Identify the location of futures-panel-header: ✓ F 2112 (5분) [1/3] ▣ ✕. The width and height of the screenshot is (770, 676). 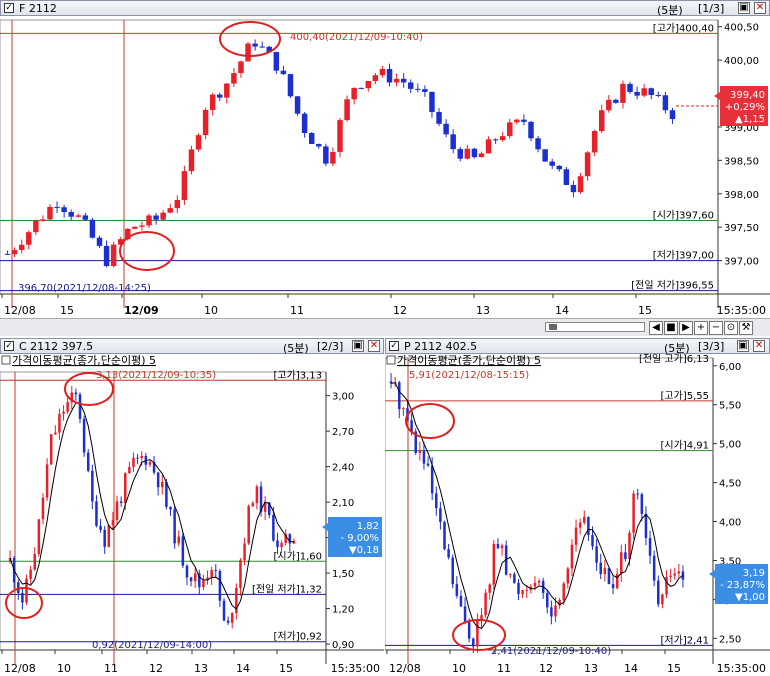
(385, 8).